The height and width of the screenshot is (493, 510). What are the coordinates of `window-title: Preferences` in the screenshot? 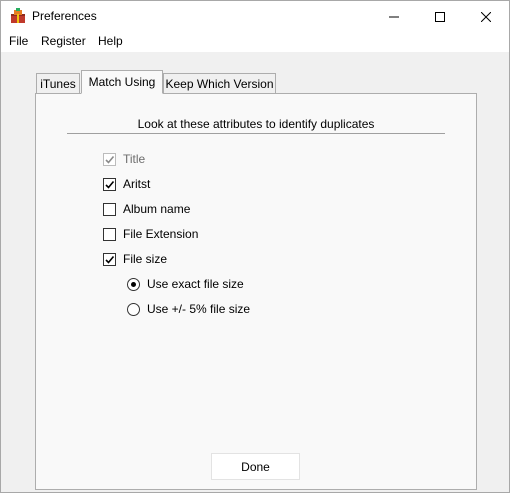 It's located at (64, 16).